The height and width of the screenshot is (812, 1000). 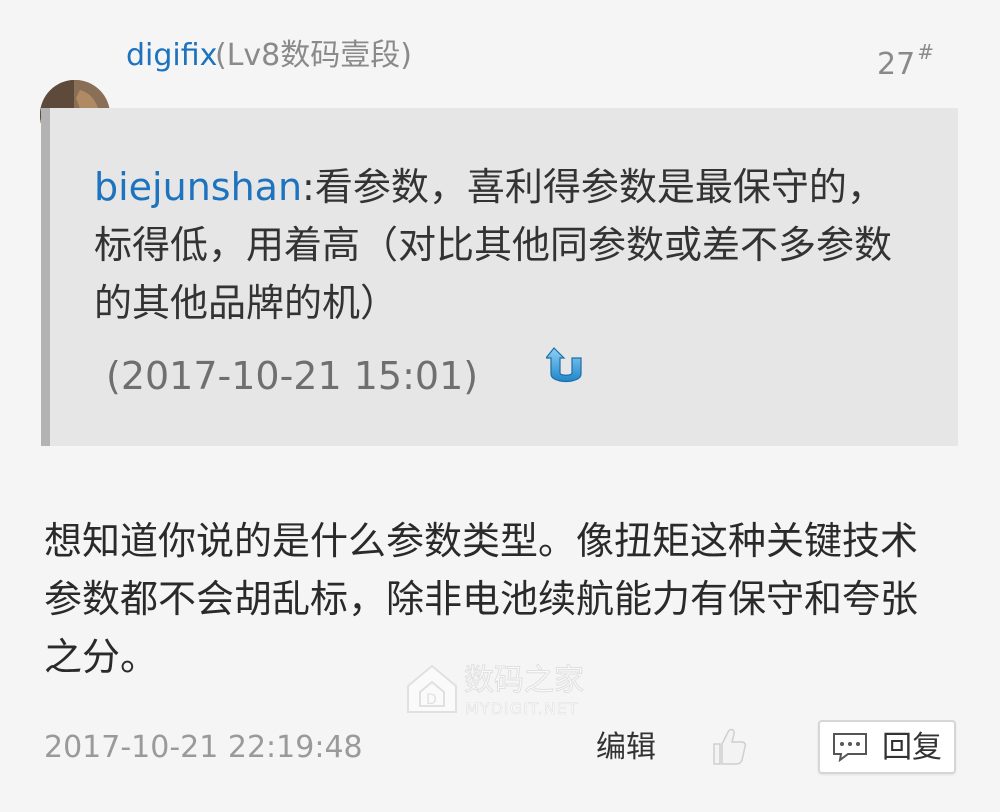 What do you see at coordinates (850, 747) in the screenshot?
I see `comment-bubble-icon` at bounding box center [850, 747].